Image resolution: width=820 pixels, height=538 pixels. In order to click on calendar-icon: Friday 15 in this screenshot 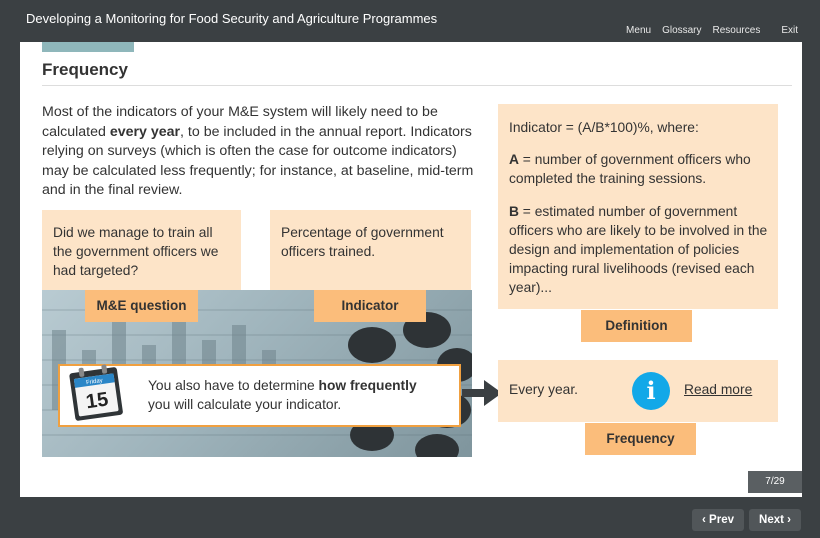, I will do `click(96, 392)`.